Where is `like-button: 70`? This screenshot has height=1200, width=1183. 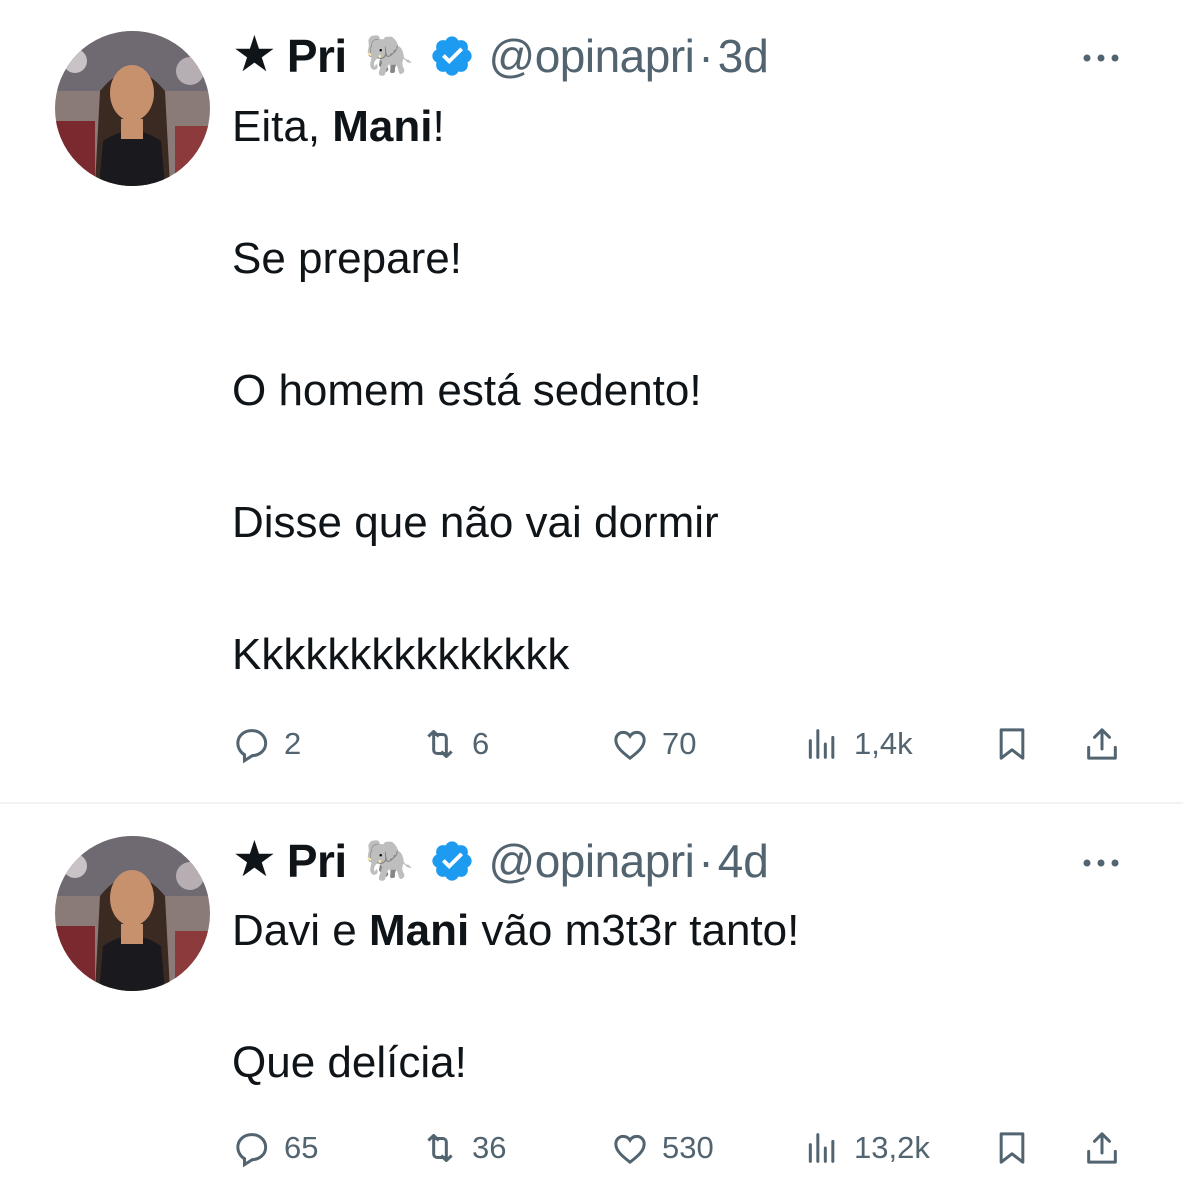 like-button: 70 is located at coordinates (653, 744).